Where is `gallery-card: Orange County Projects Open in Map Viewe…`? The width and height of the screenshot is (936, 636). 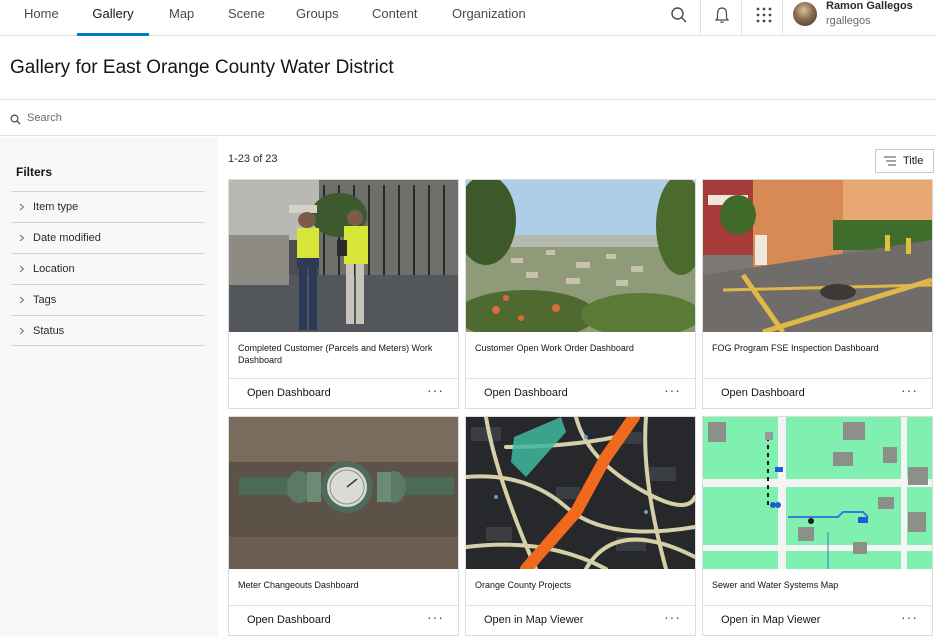
gallery-card: Orange County Projects Open in Map Viewe… is located at coordinates (580, 526).